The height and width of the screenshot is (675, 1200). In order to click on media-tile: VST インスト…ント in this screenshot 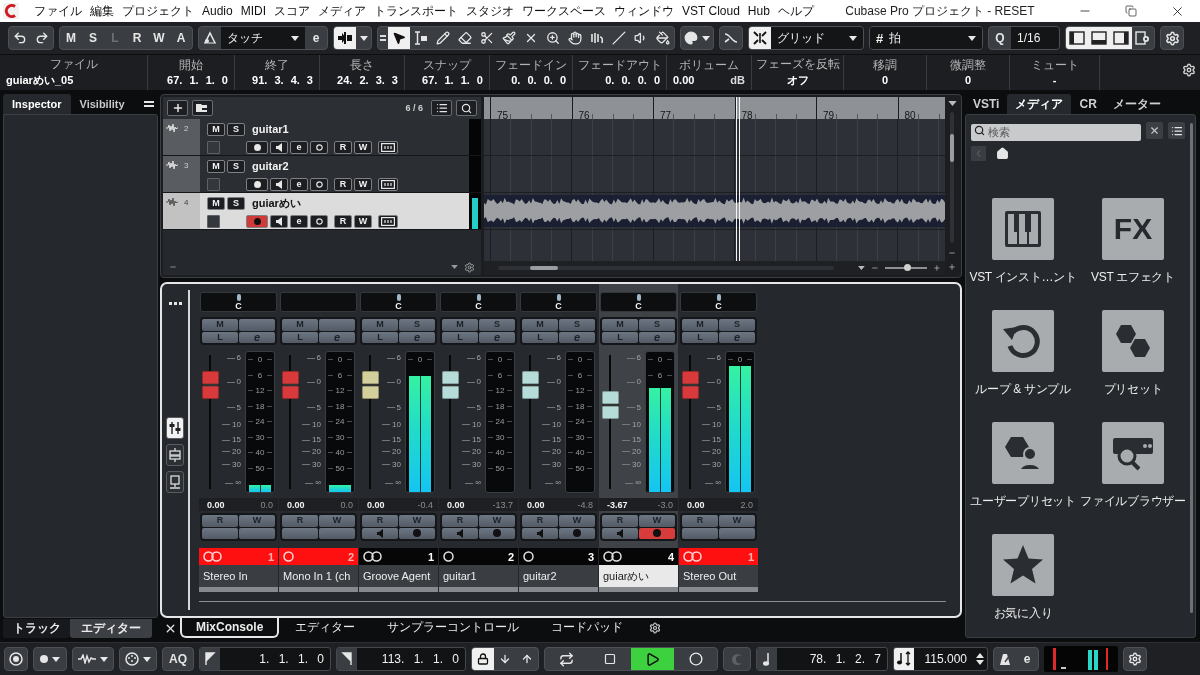, I will do `click(1023, 242)`.